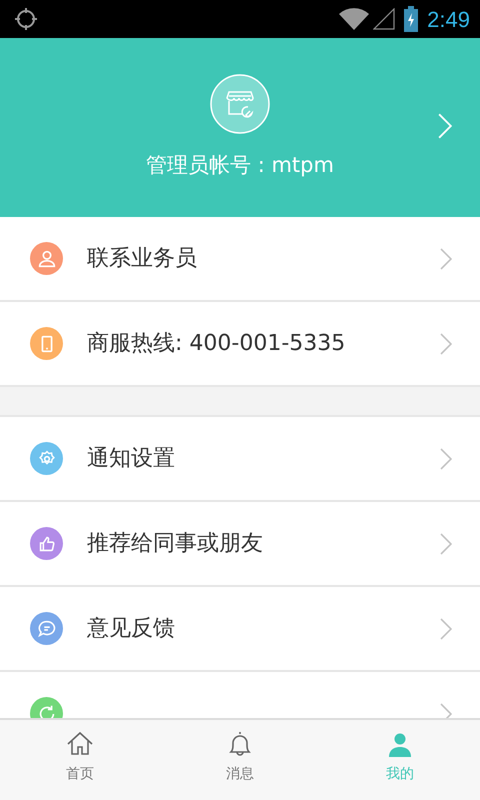  I want to click on menu-item: 通知设置, so click(240, 459).